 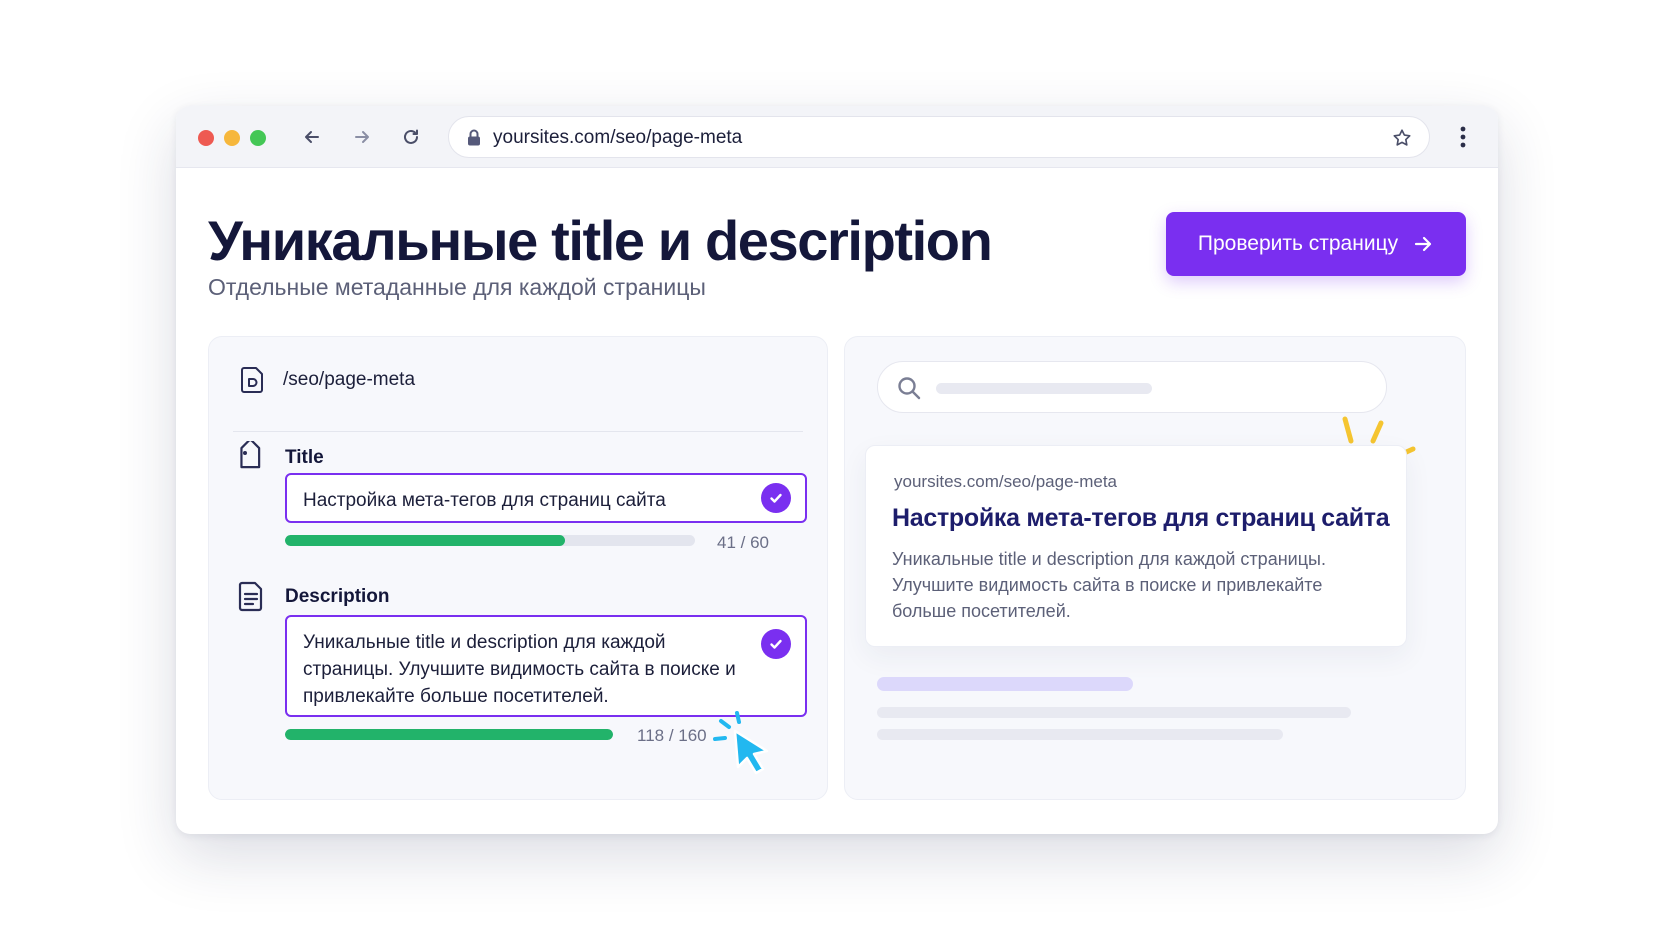 What do you see at coordinates (518, 431) in the screenshot?
I see `divider` at bounding box center [518, 431].